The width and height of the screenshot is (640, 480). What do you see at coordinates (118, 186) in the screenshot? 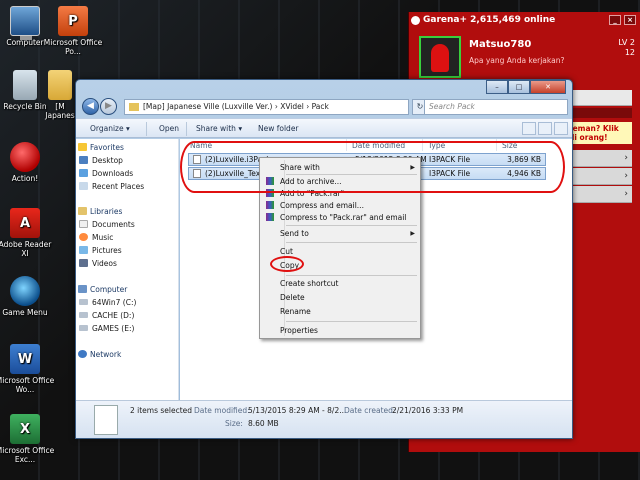
I see `nav-label: Recent Places` at bounding box center [118, 186].